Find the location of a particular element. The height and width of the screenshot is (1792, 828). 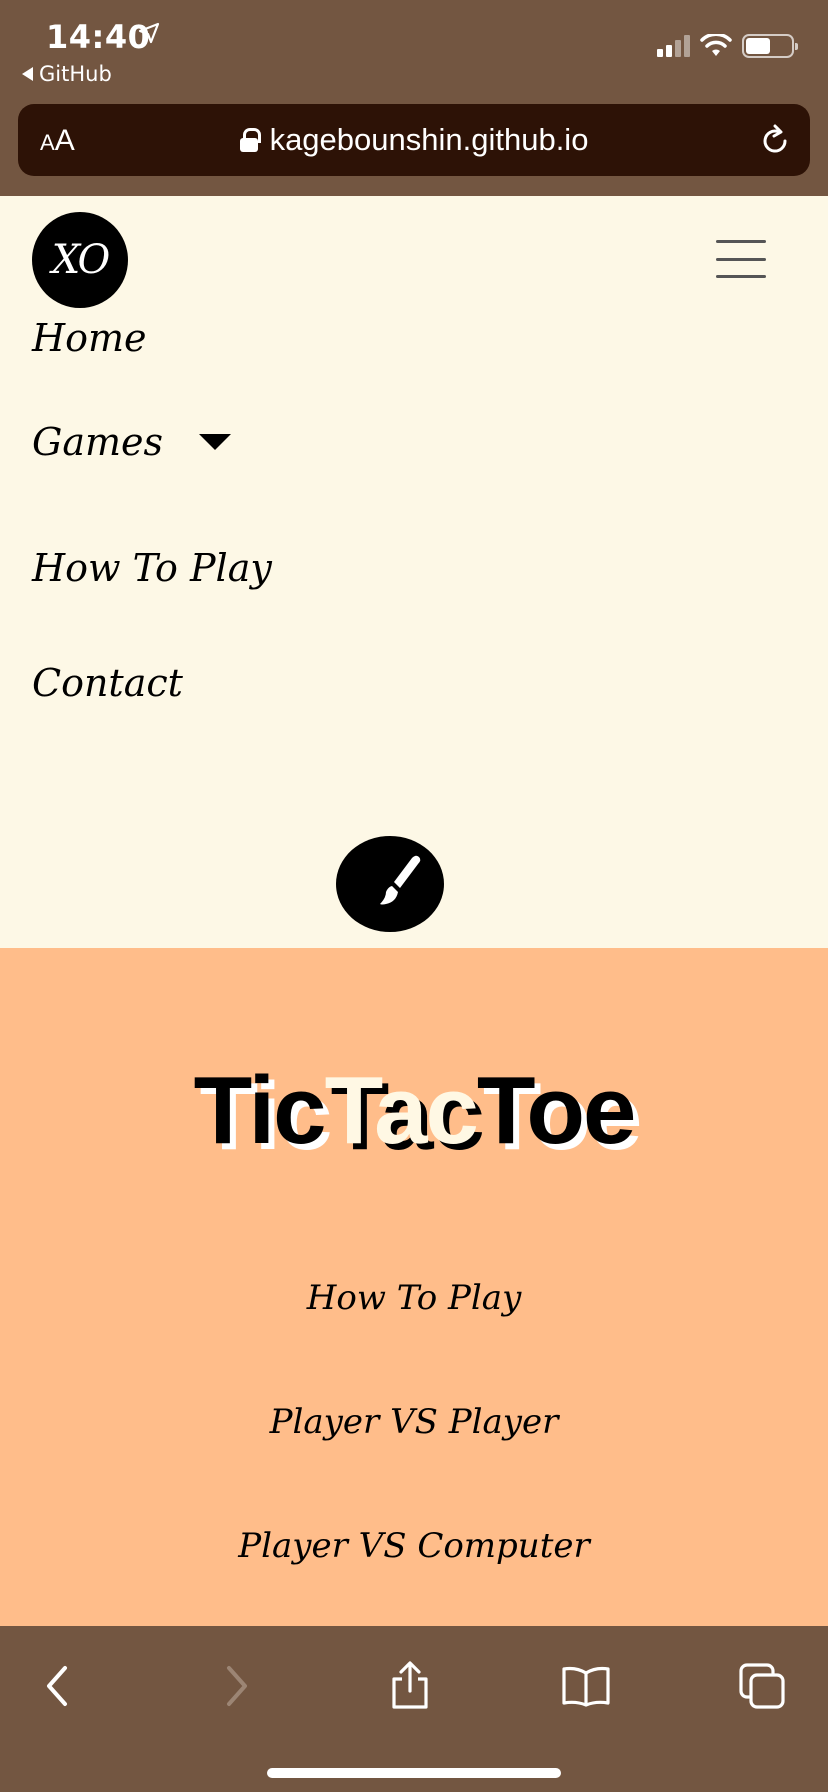

back-button is located at coordinates (58, 1686).